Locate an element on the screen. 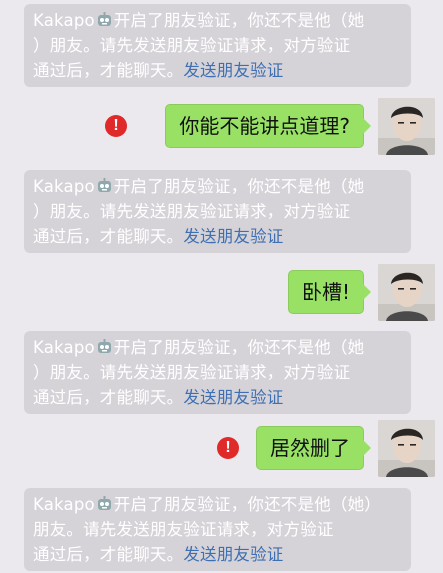 The width and height of the screenshot is (443, 573). notice-line-1: Kakapo 开启了朋友验证，你还不是他（她） is located at coordinates (218, 504).